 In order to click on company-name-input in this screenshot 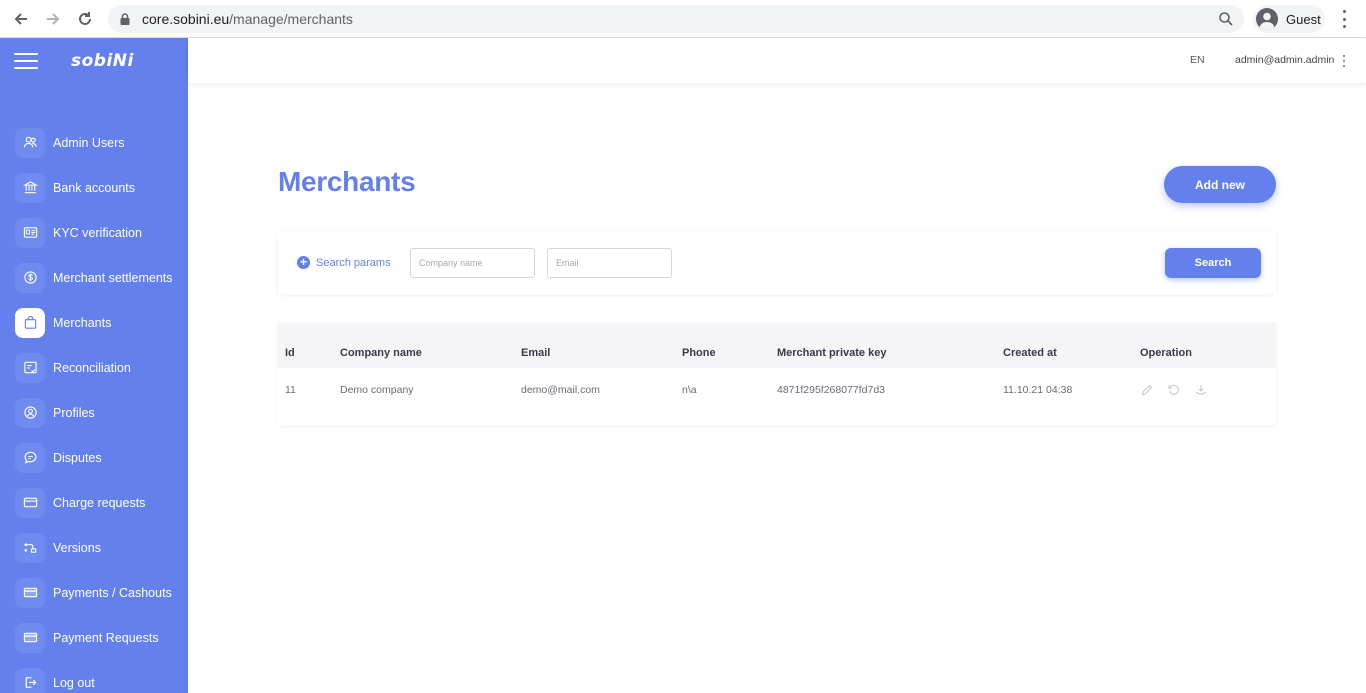, I will do `click(472, 263)`.